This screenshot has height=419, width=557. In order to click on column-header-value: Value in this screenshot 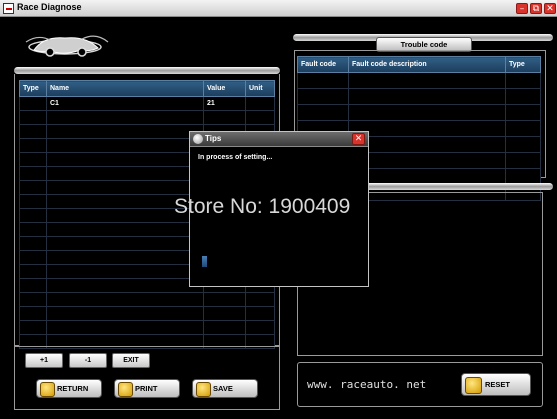, I will do `click(224, 88)`.